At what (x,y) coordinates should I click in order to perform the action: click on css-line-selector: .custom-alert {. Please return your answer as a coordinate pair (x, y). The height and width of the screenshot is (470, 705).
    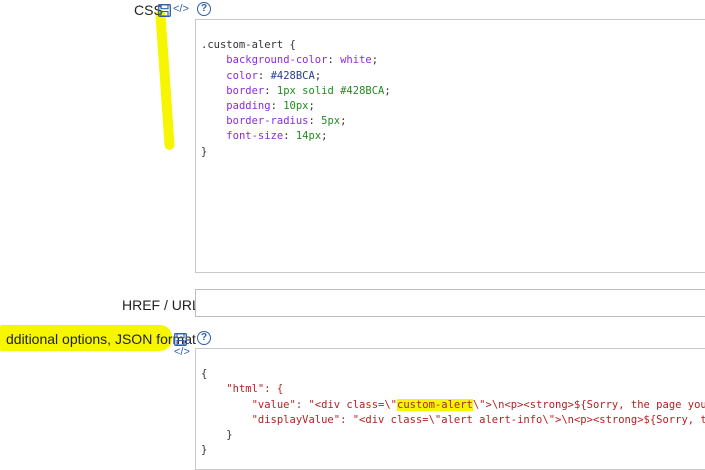
    Looking at the image, I should click on (248, 45).